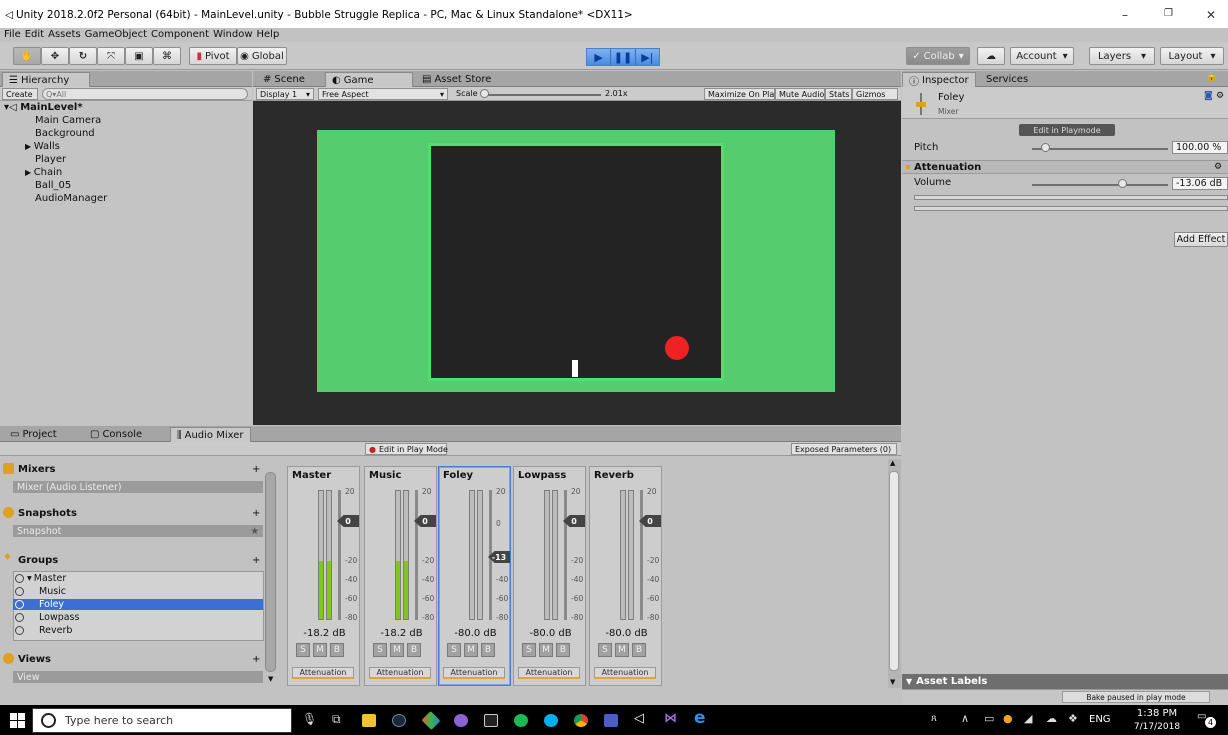 The image size is (1228, 735). What do you see at coordinates (369, 720) in the screenshot?
I see `file-explorer-icon` at bounding box center [369, 720].